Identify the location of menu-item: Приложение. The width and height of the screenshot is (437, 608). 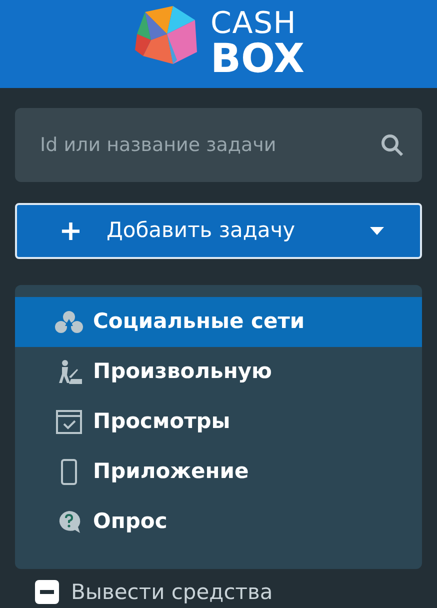
(218, 471).